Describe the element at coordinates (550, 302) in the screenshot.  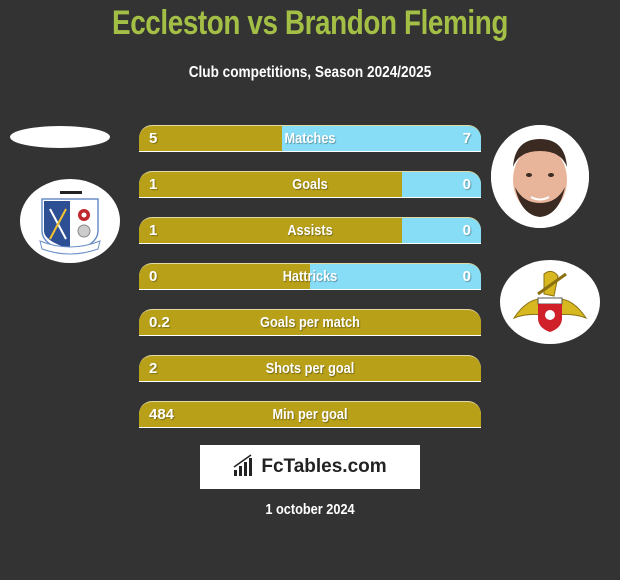
I see `doncaster-rovers-crest-icon` at that location.